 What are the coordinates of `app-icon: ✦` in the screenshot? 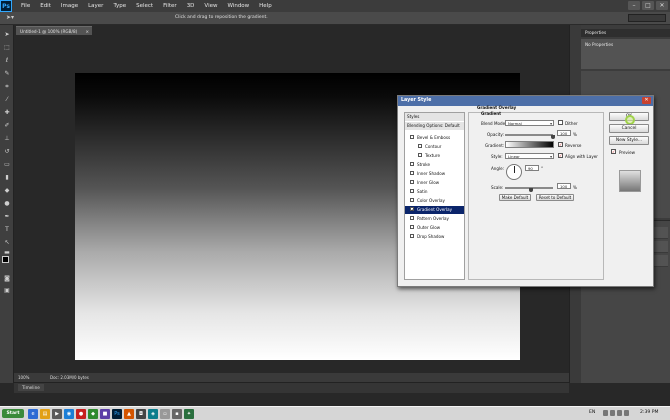 It's located at (189, 414).